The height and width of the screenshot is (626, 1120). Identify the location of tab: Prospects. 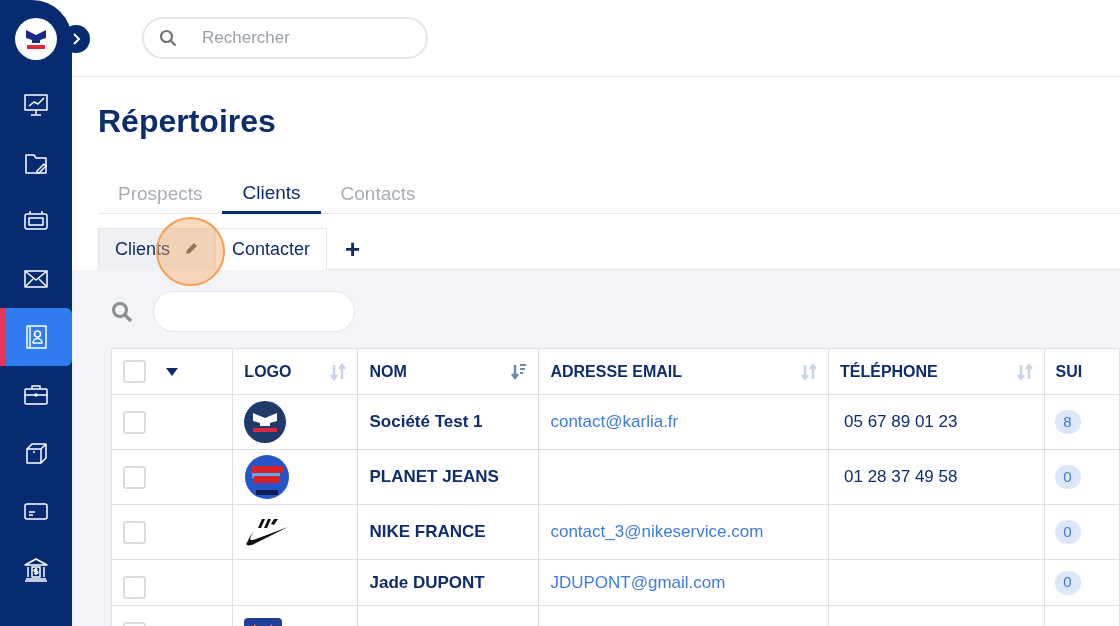
(160, 194).